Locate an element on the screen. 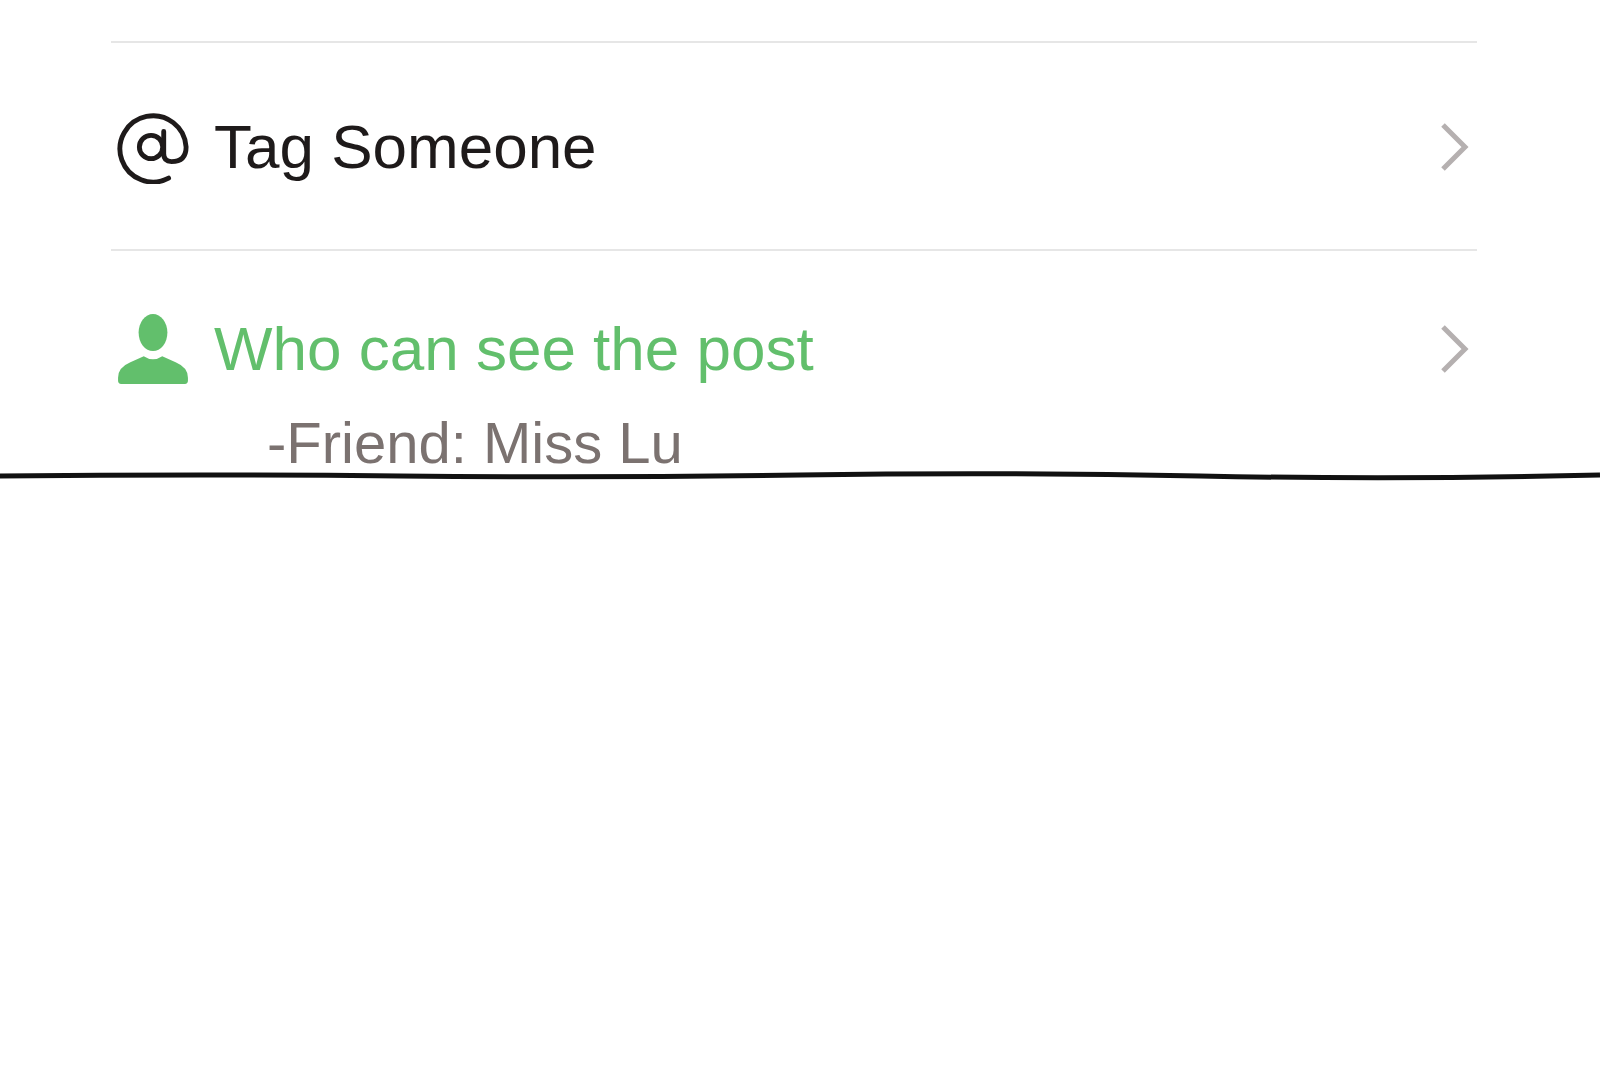  menu-row: Tag Someone is located at coordinates (794, 147).